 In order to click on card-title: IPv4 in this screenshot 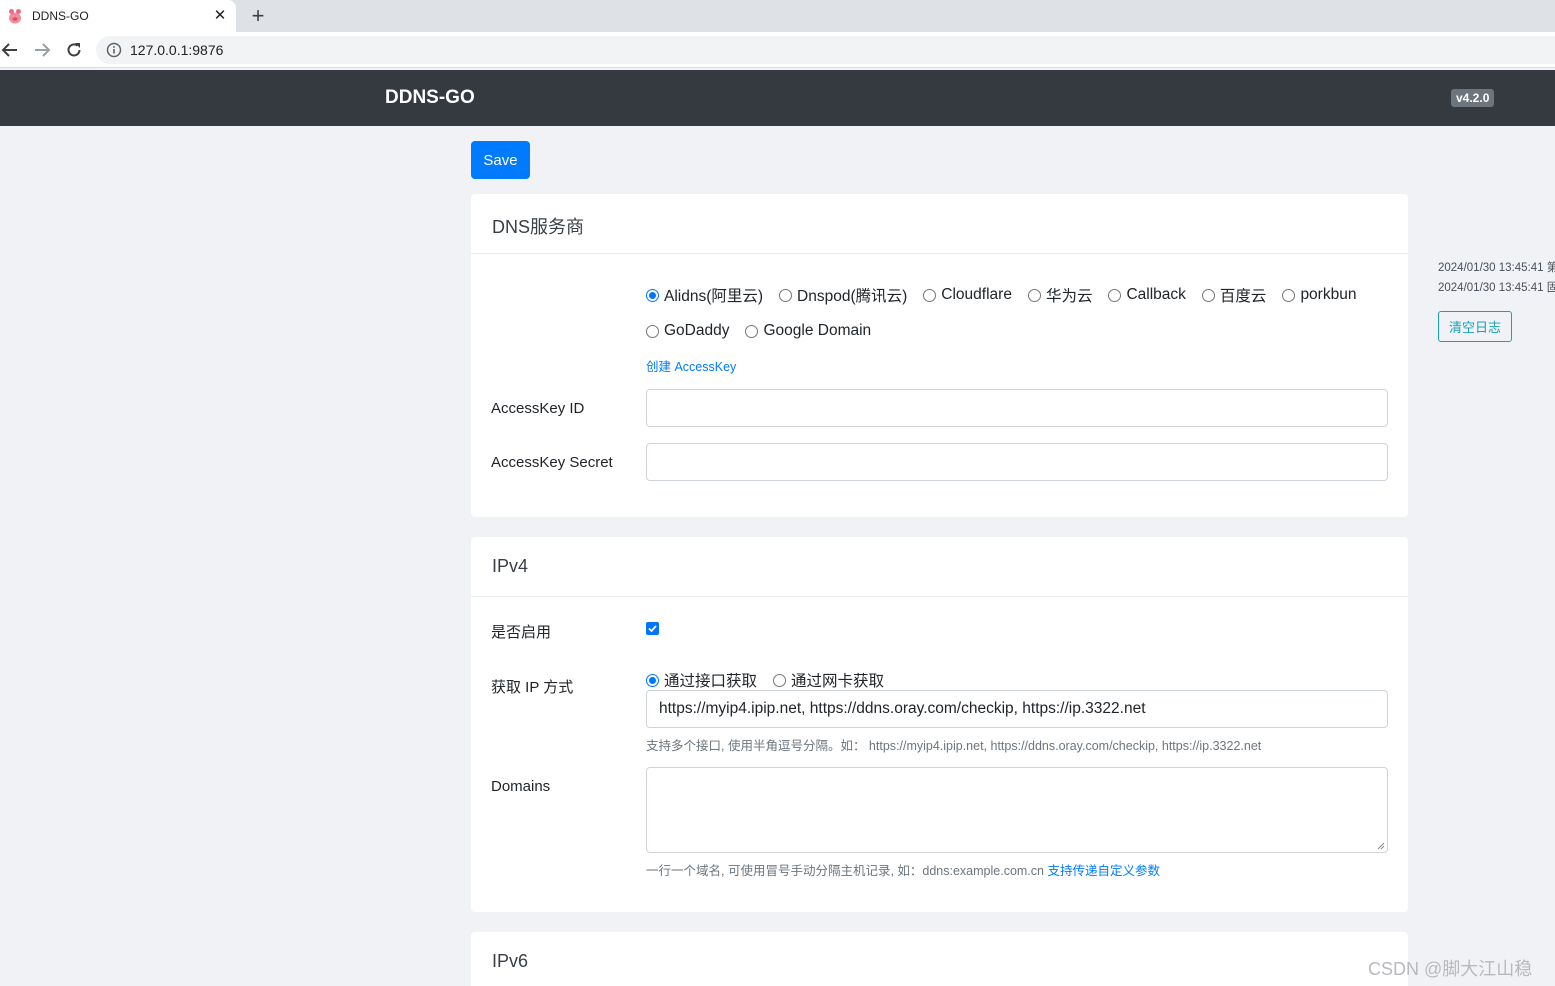, I will do `click(939, 567)`.